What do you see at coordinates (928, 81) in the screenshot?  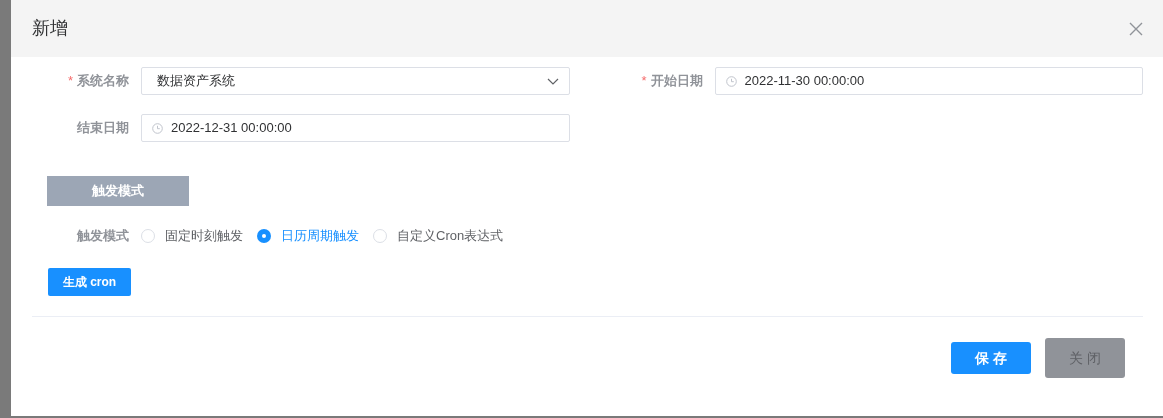 I see `date-field: 2022-11-30 00:00:00` at bounding box center [928, 81].